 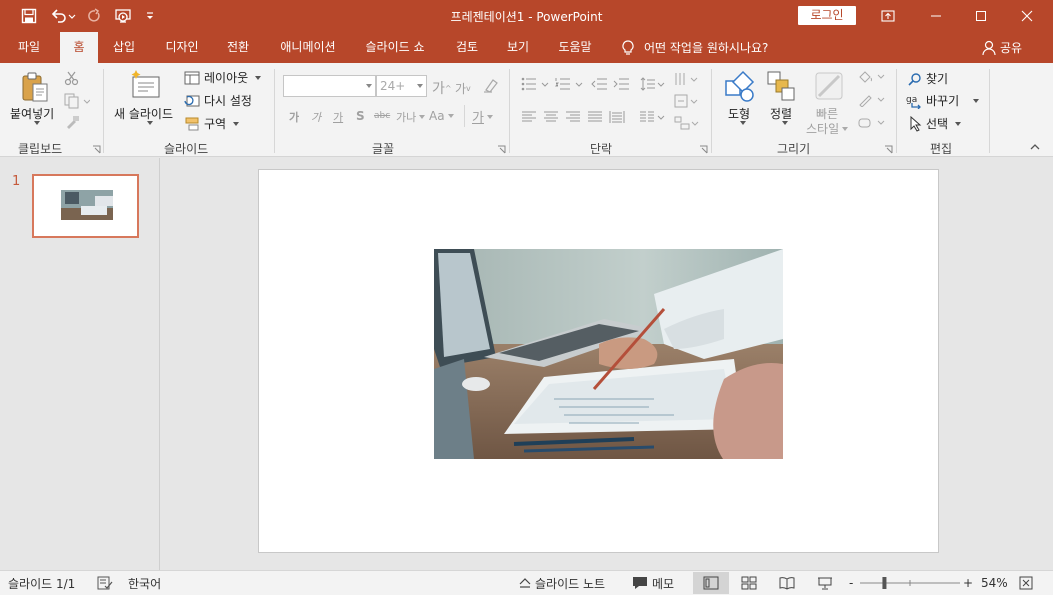 What do you see at coordinates (617, 117) in the screenshot?
I see `distributed-icon` at bounding box center [617, 117].